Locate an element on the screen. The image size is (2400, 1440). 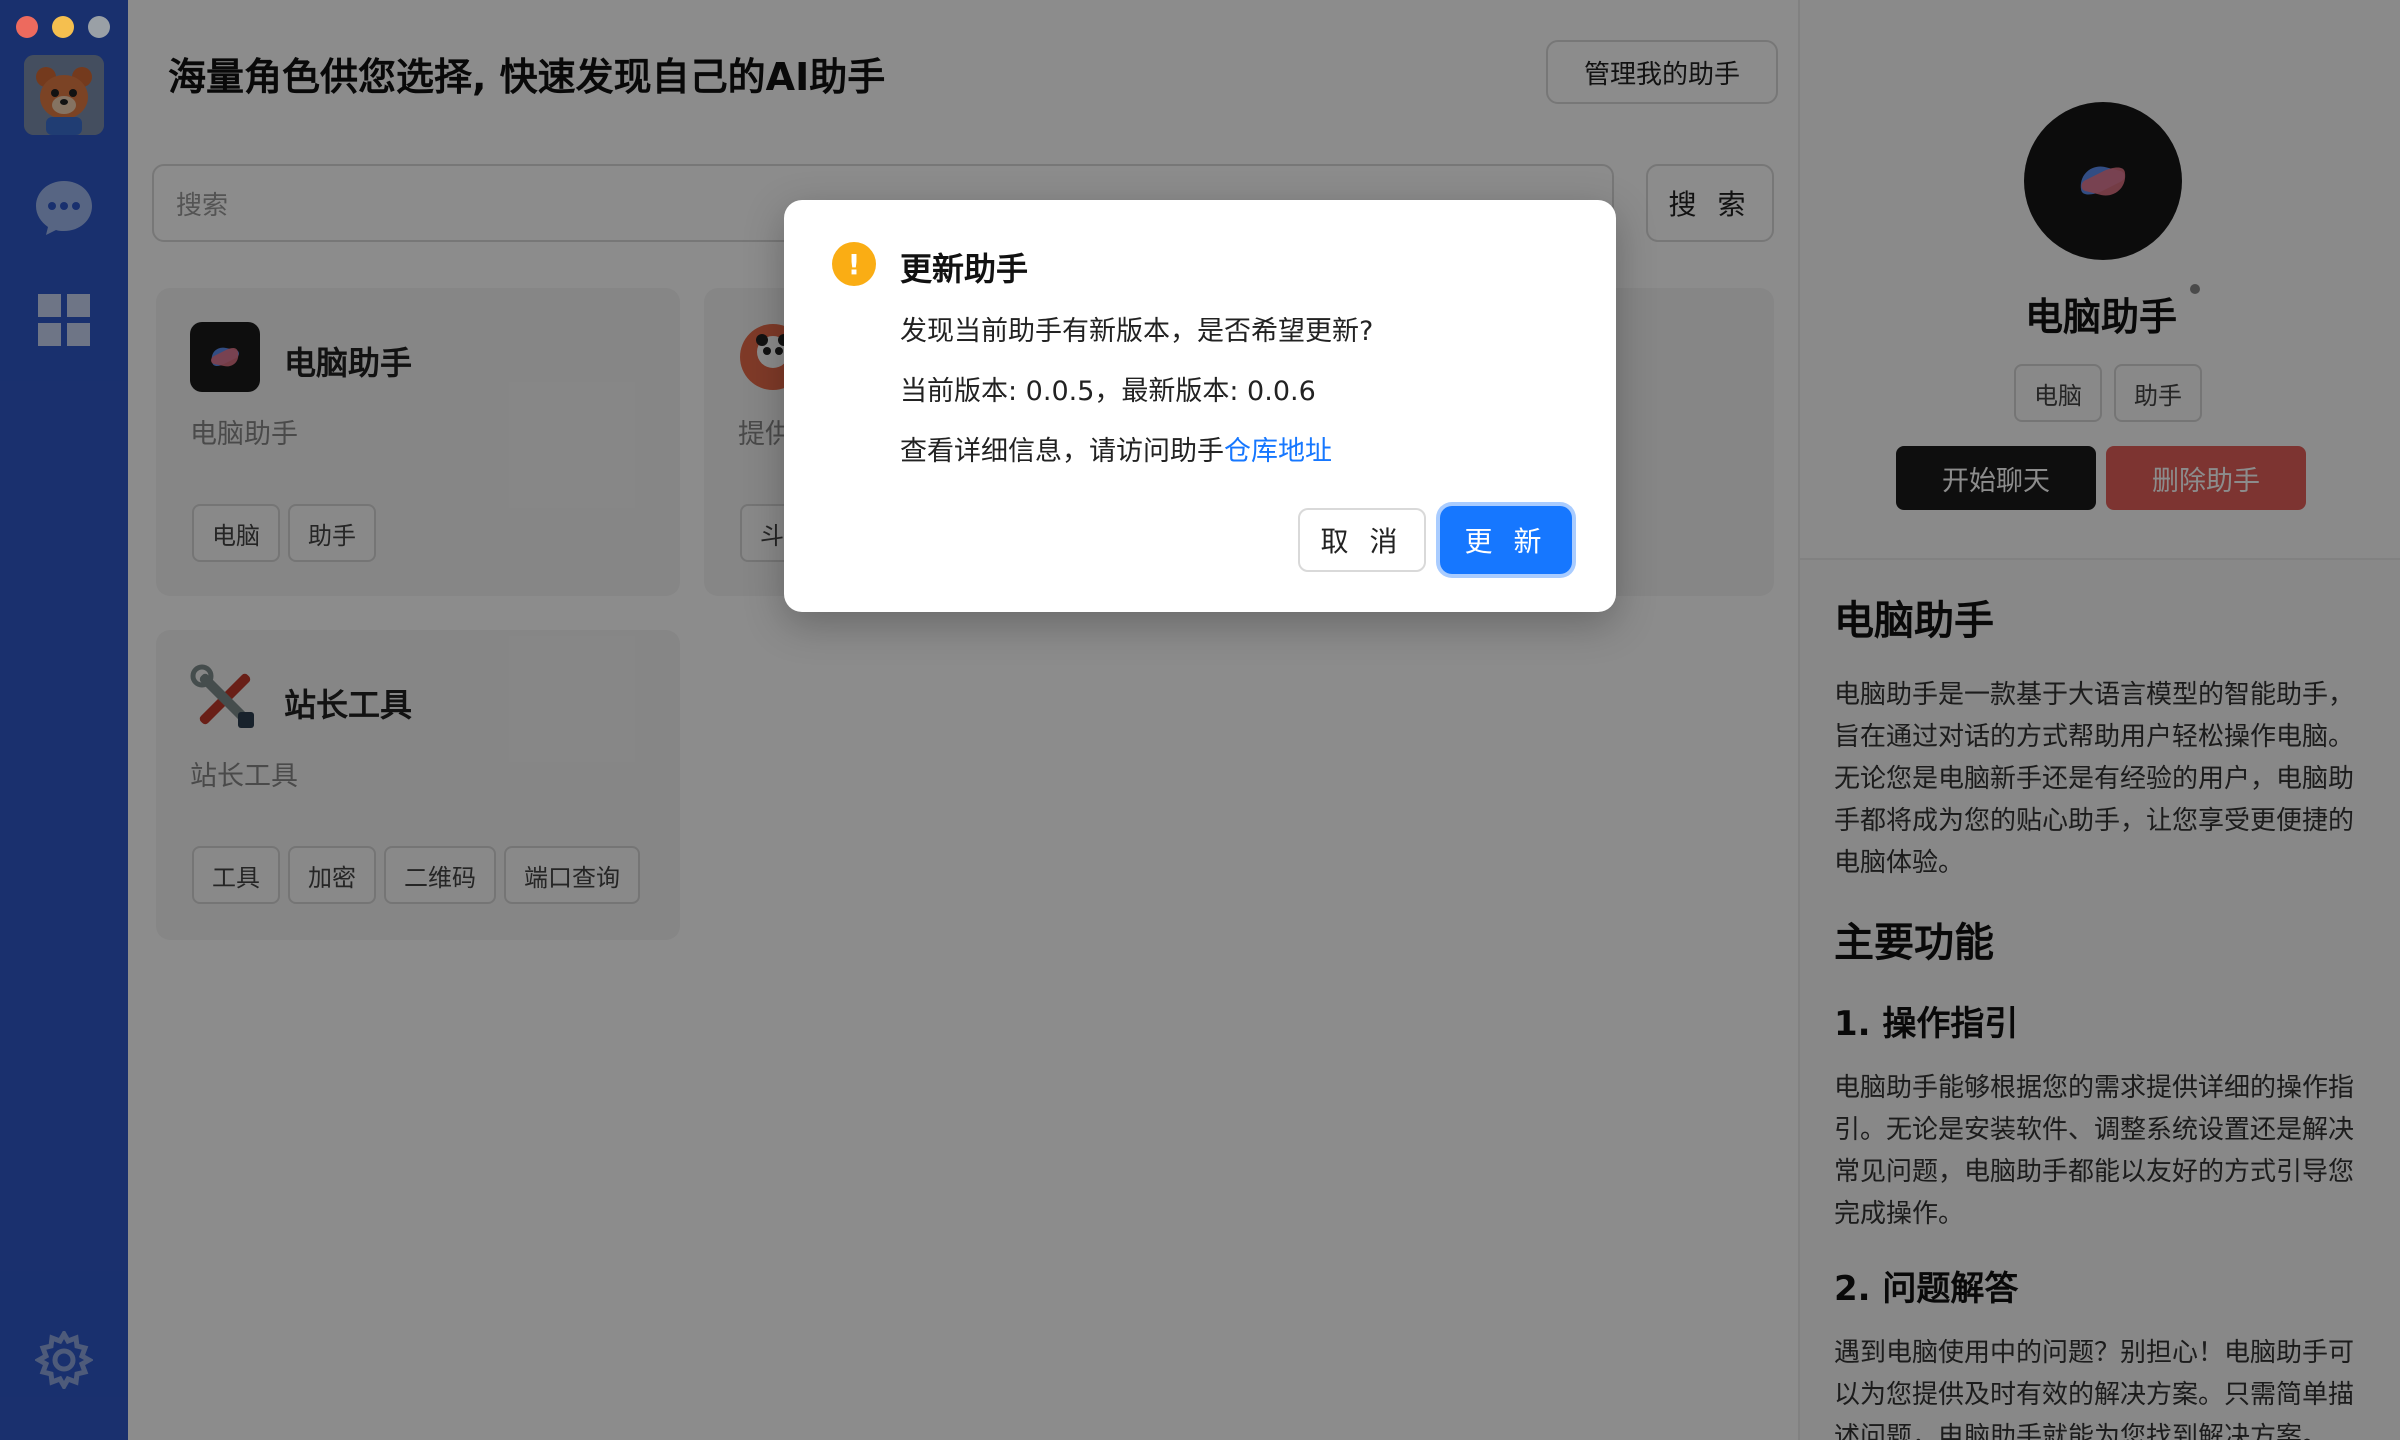
update-prompt-text: 发现当前助手有新版本，是否希望更新? is located at coordinates (1137, 331).